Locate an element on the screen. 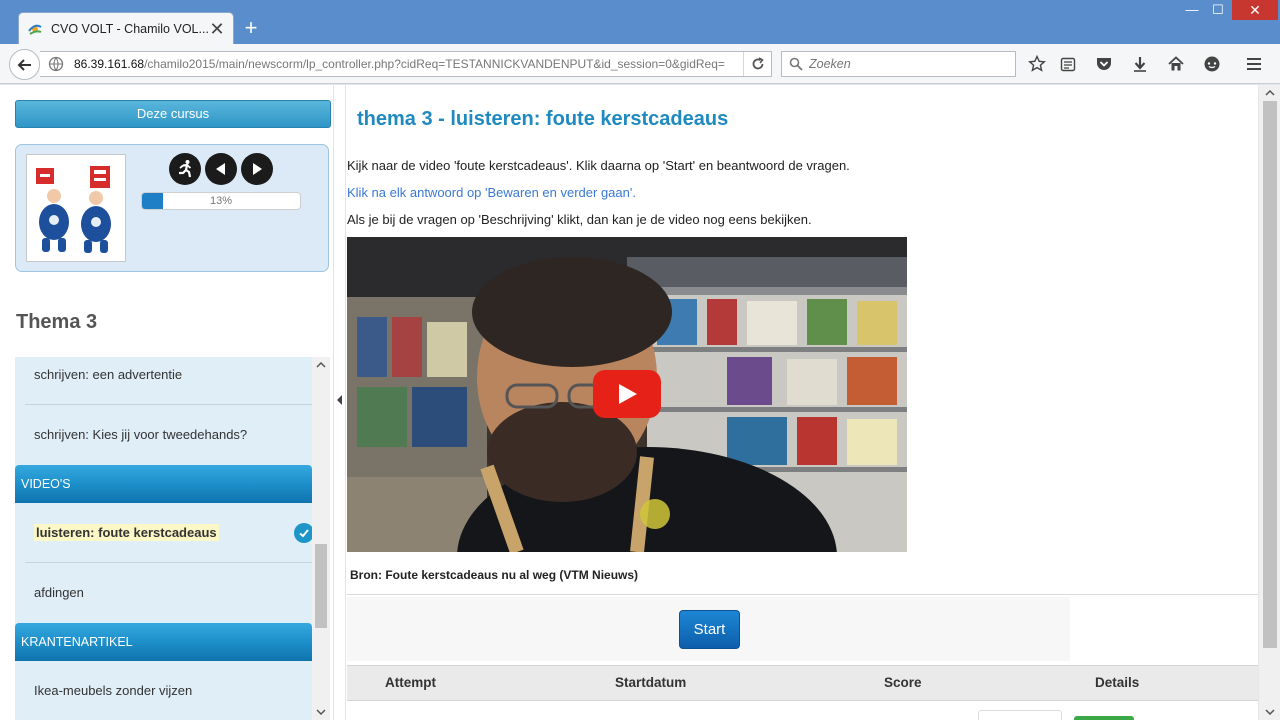 This screenshot has height=720, width=1280. browser-tab: CVO VOLT - Chamilo VOL... ✕ is located at coordinates (126, 28).